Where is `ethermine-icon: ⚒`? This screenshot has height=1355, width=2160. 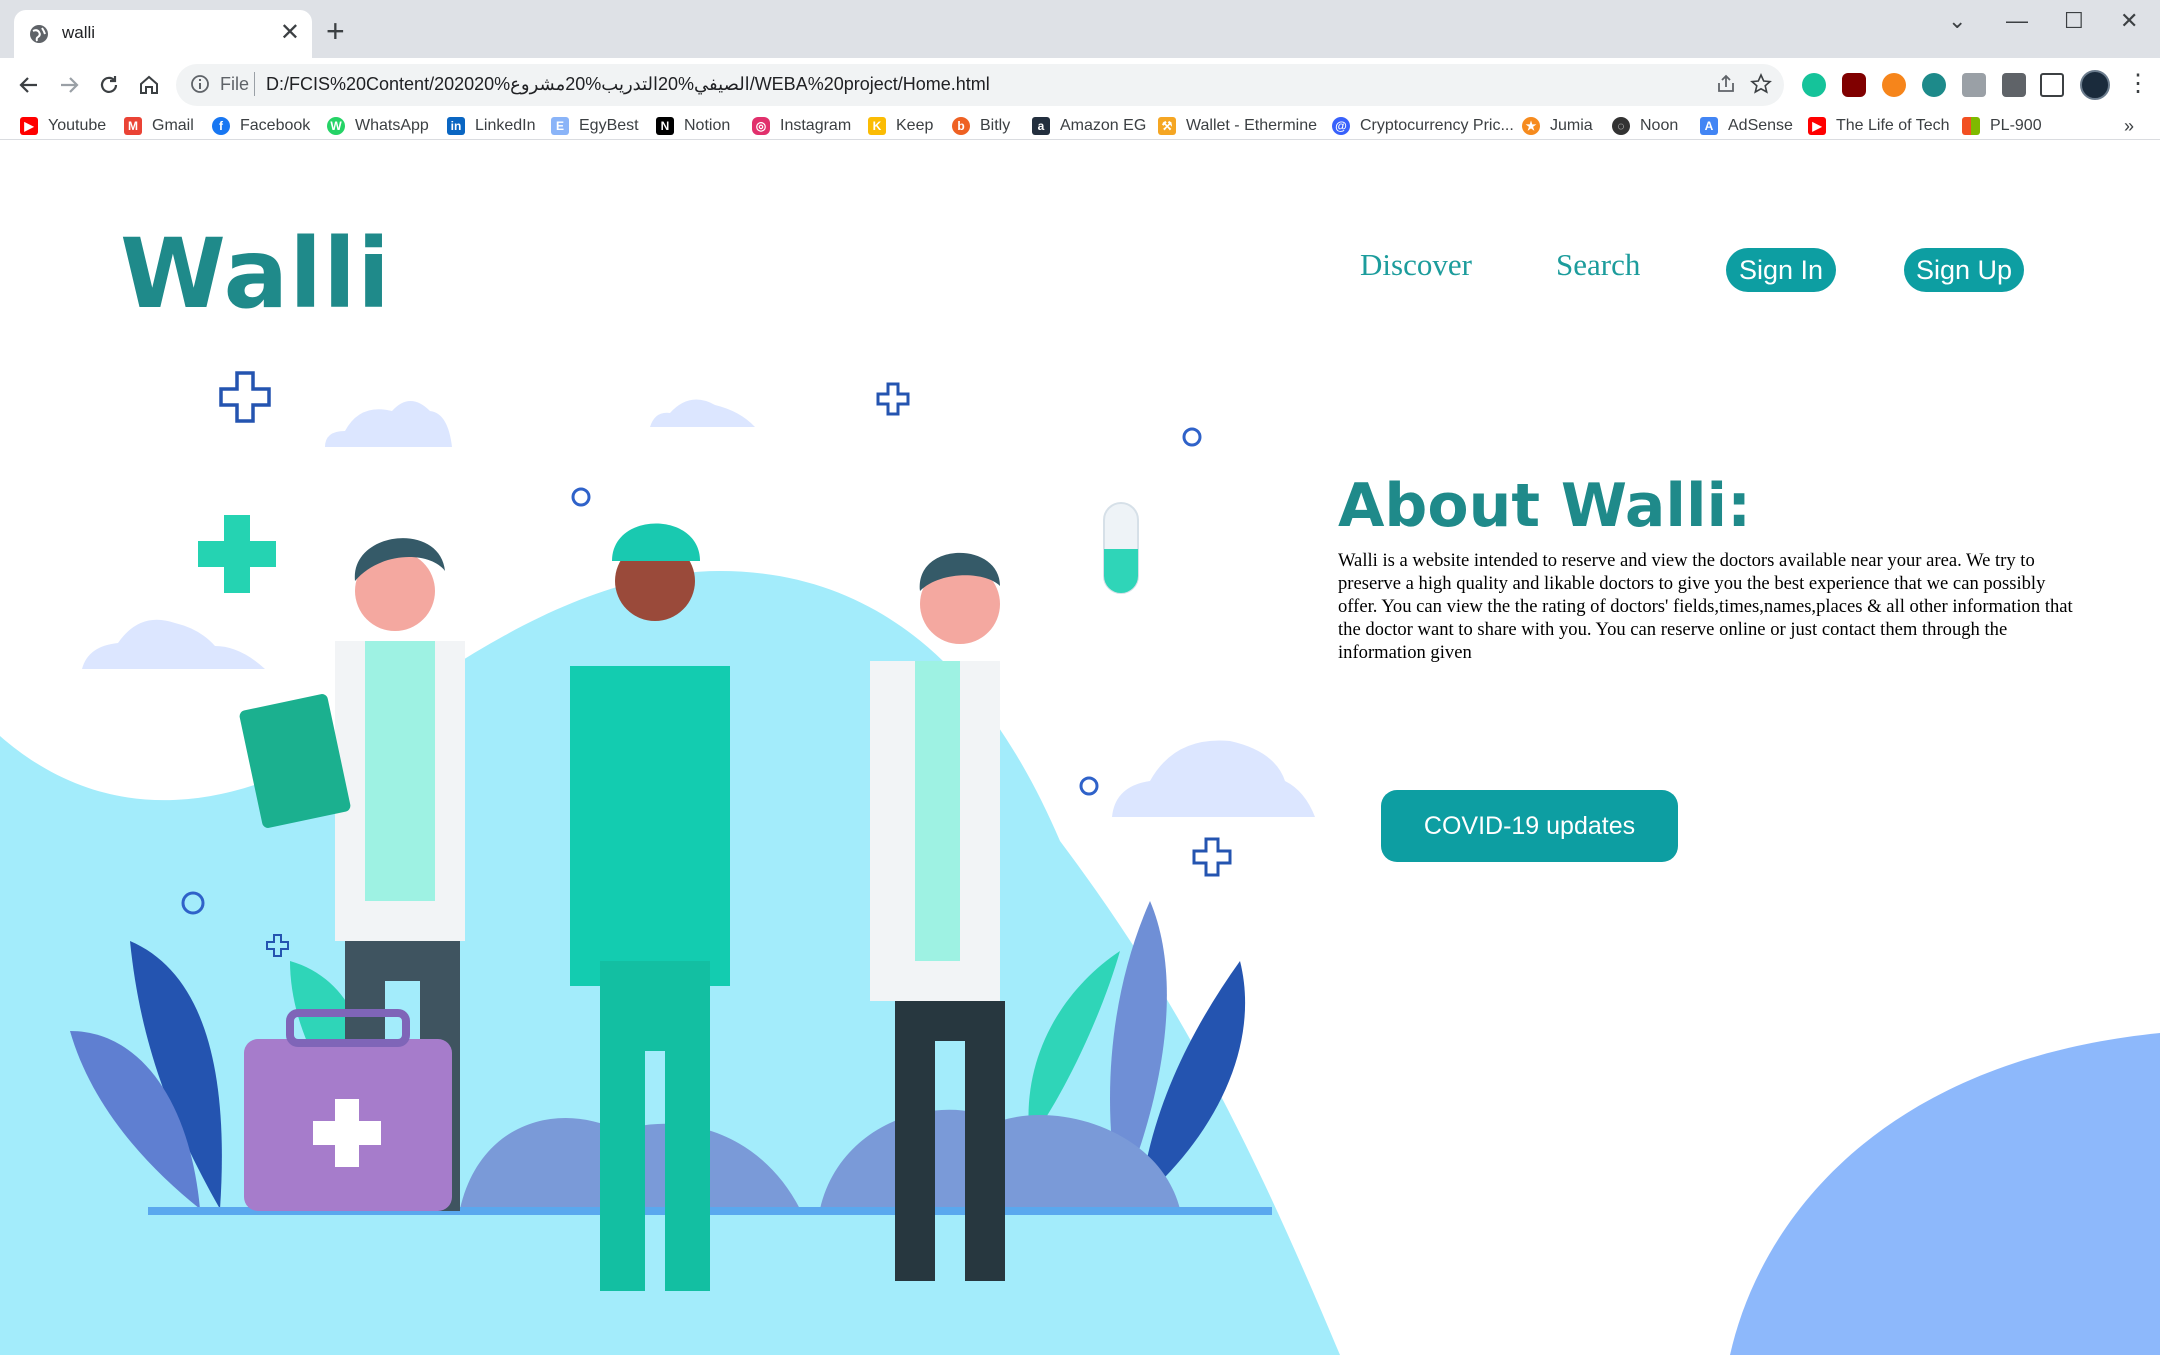
ethermine-icon: ⚒ is located at coordinates (1167, 126).